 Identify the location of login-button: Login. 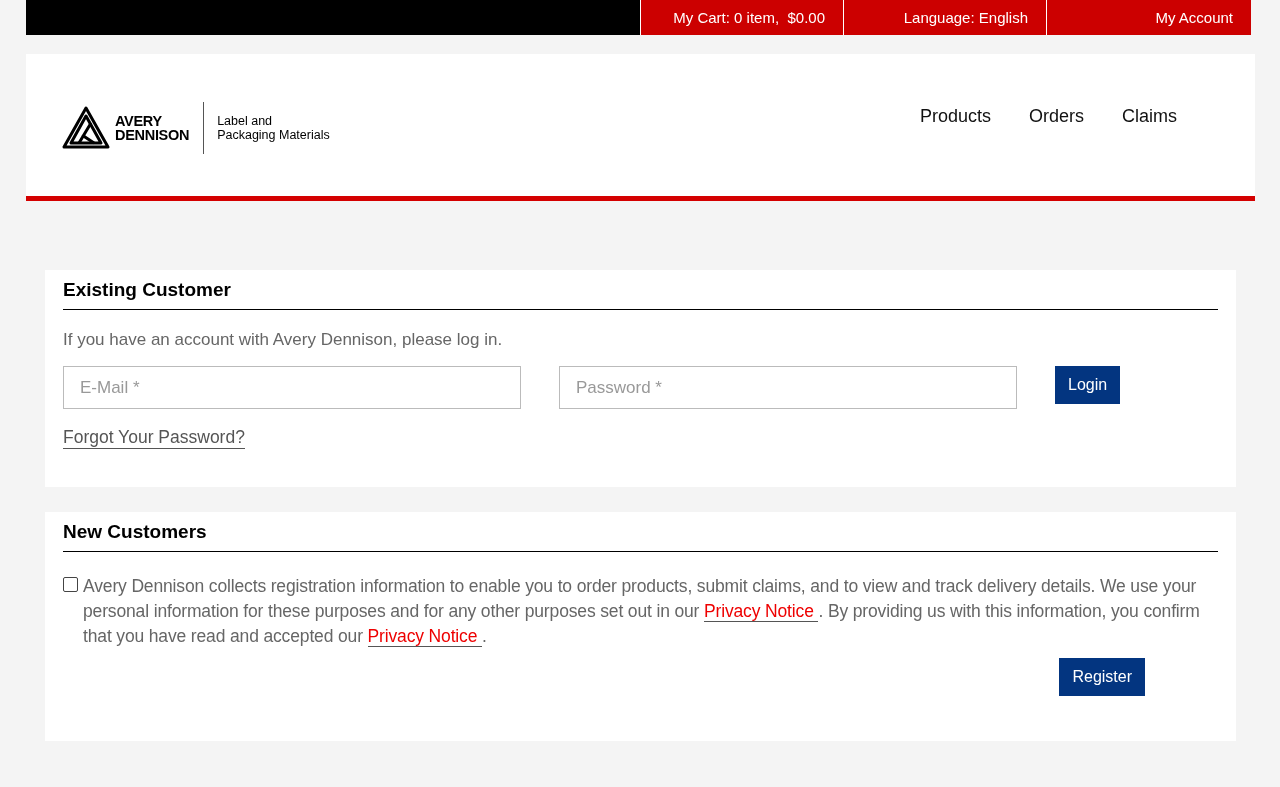
(1088, 385).